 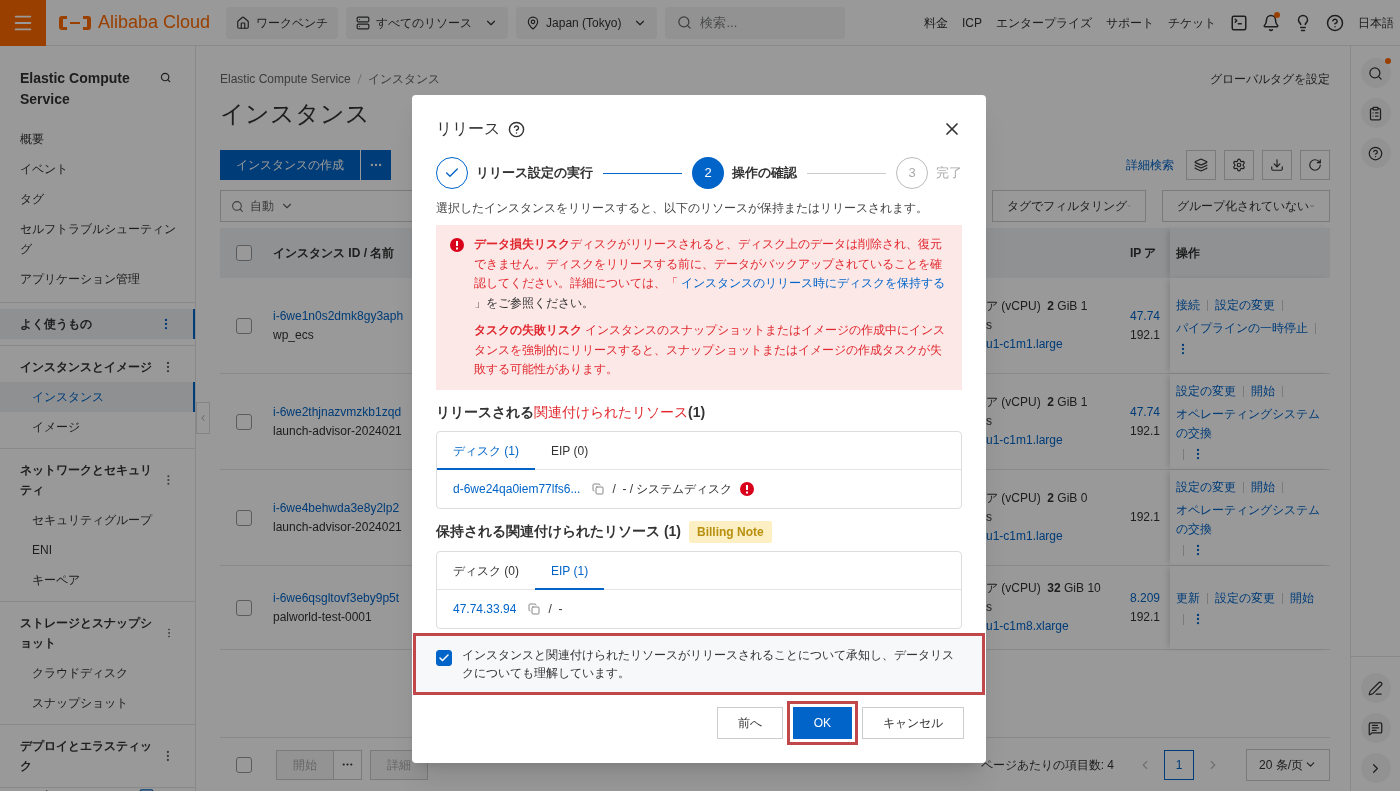 I want to click on instance-id-link: i-6we2thjnazvmzkb1zqd, so click(x=342, y=412).